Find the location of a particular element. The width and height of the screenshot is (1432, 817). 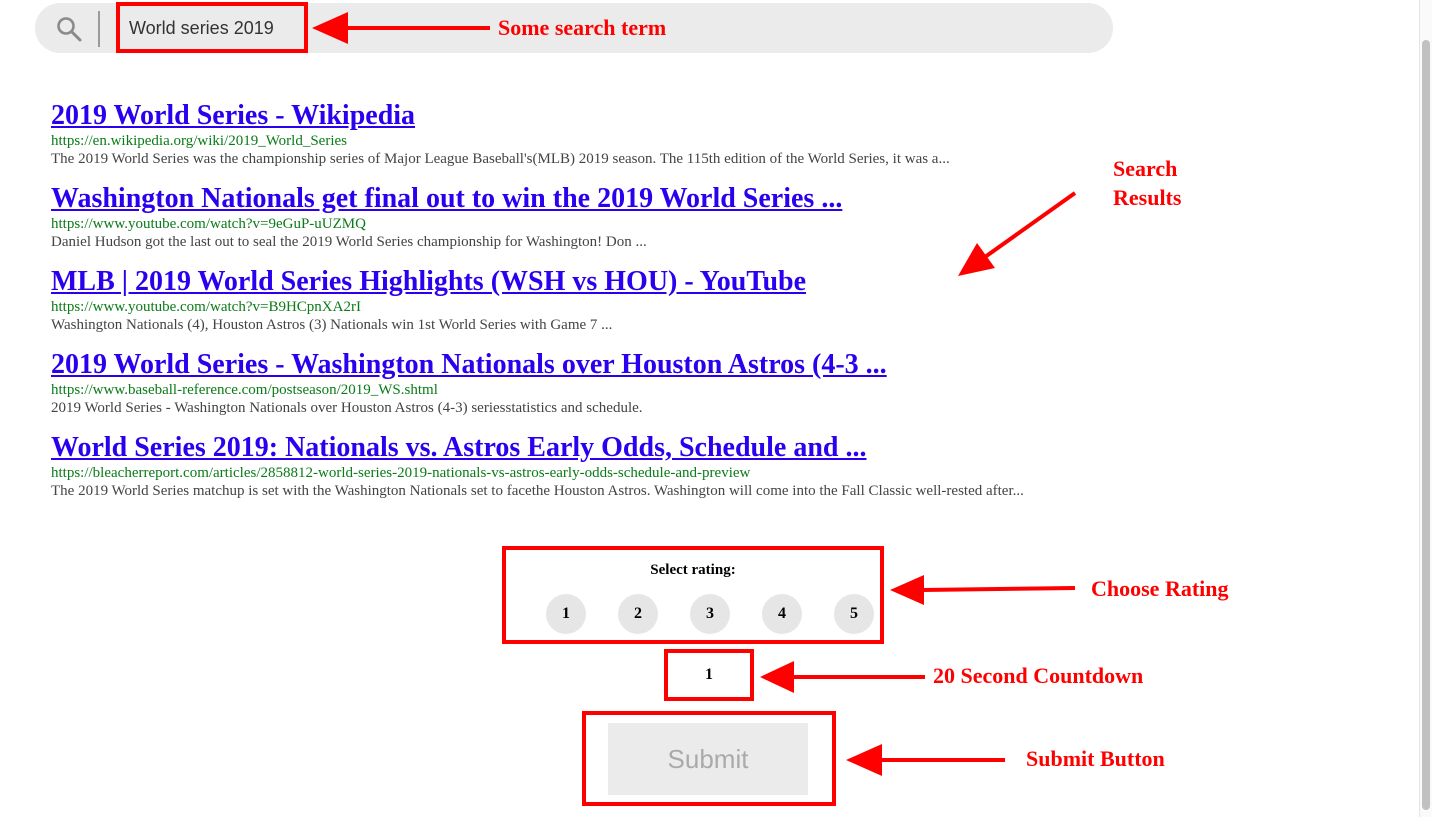

arrow-submit is located at coordinates (925, 760).